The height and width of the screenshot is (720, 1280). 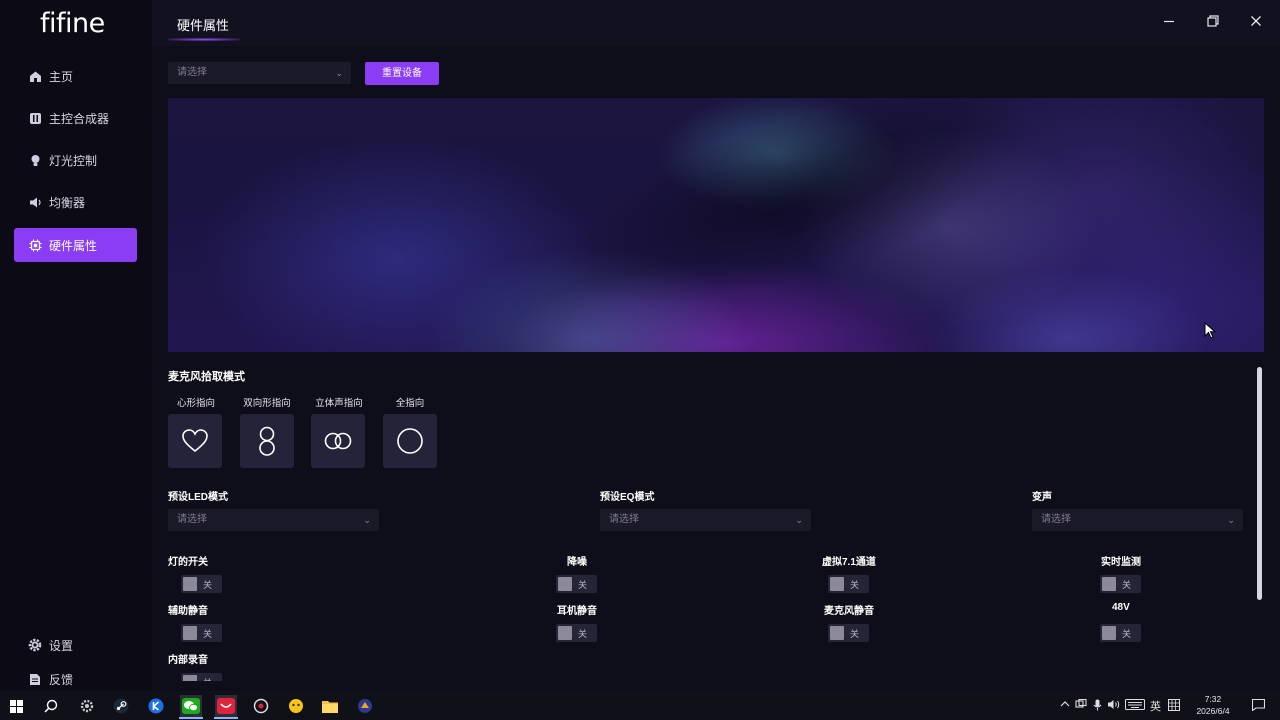 What do you see at coordinates (1137, 520) in the screenshot?
I see `voice-change-select: 请选择 ⌄` at bounding box center [1137, 520].